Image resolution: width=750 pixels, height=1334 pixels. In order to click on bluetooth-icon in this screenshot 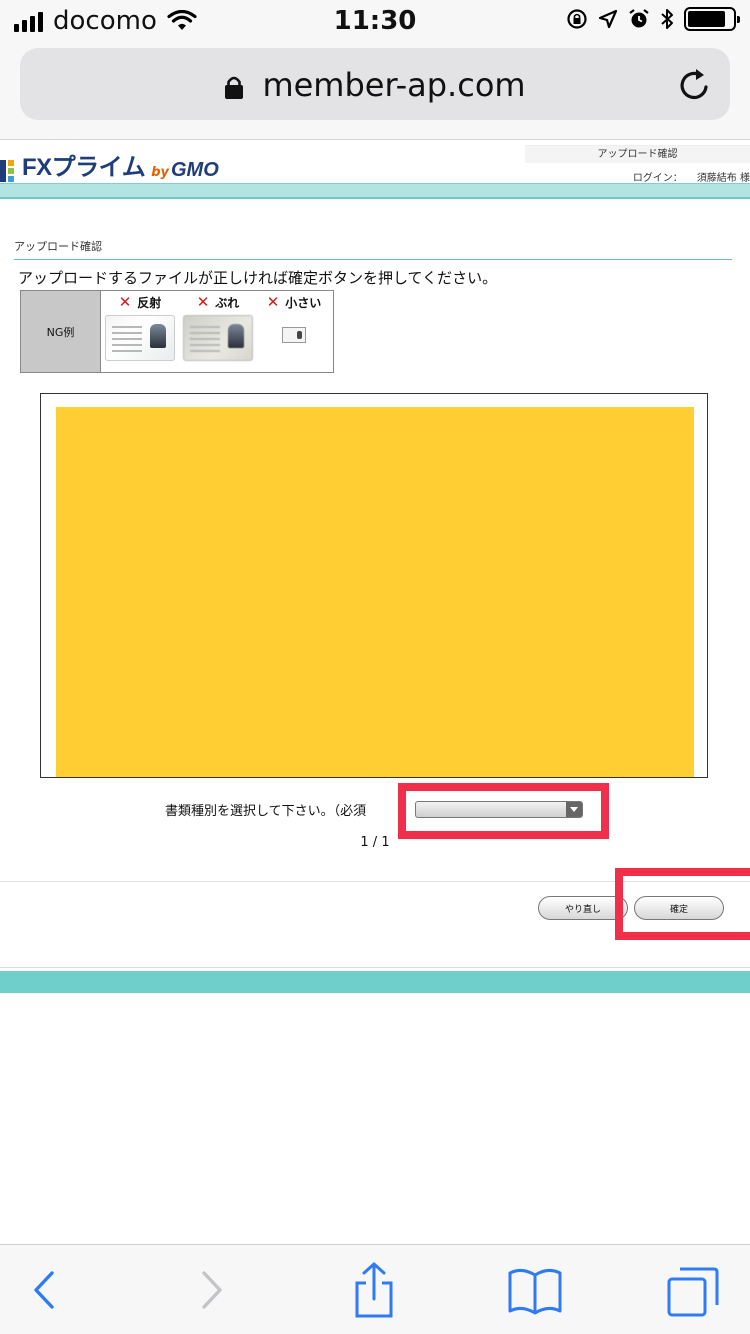, I will do `click(667, 19)`.